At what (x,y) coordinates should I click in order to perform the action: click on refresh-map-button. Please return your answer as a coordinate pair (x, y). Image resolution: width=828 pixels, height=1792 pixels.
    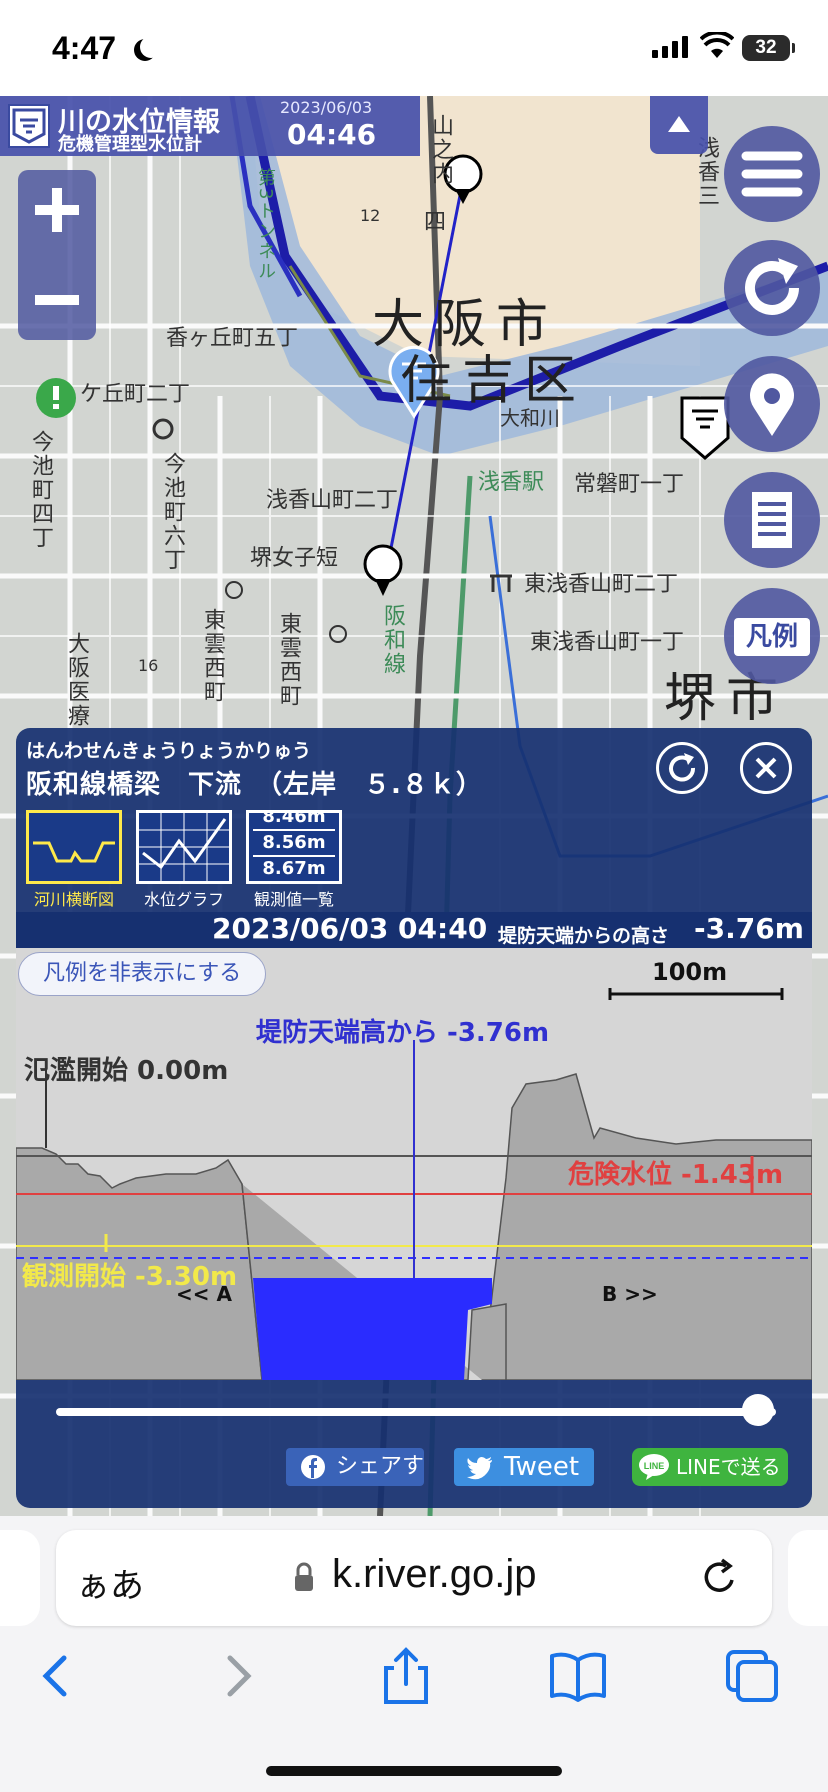
    Looking at the image, I should click on (772, 288).